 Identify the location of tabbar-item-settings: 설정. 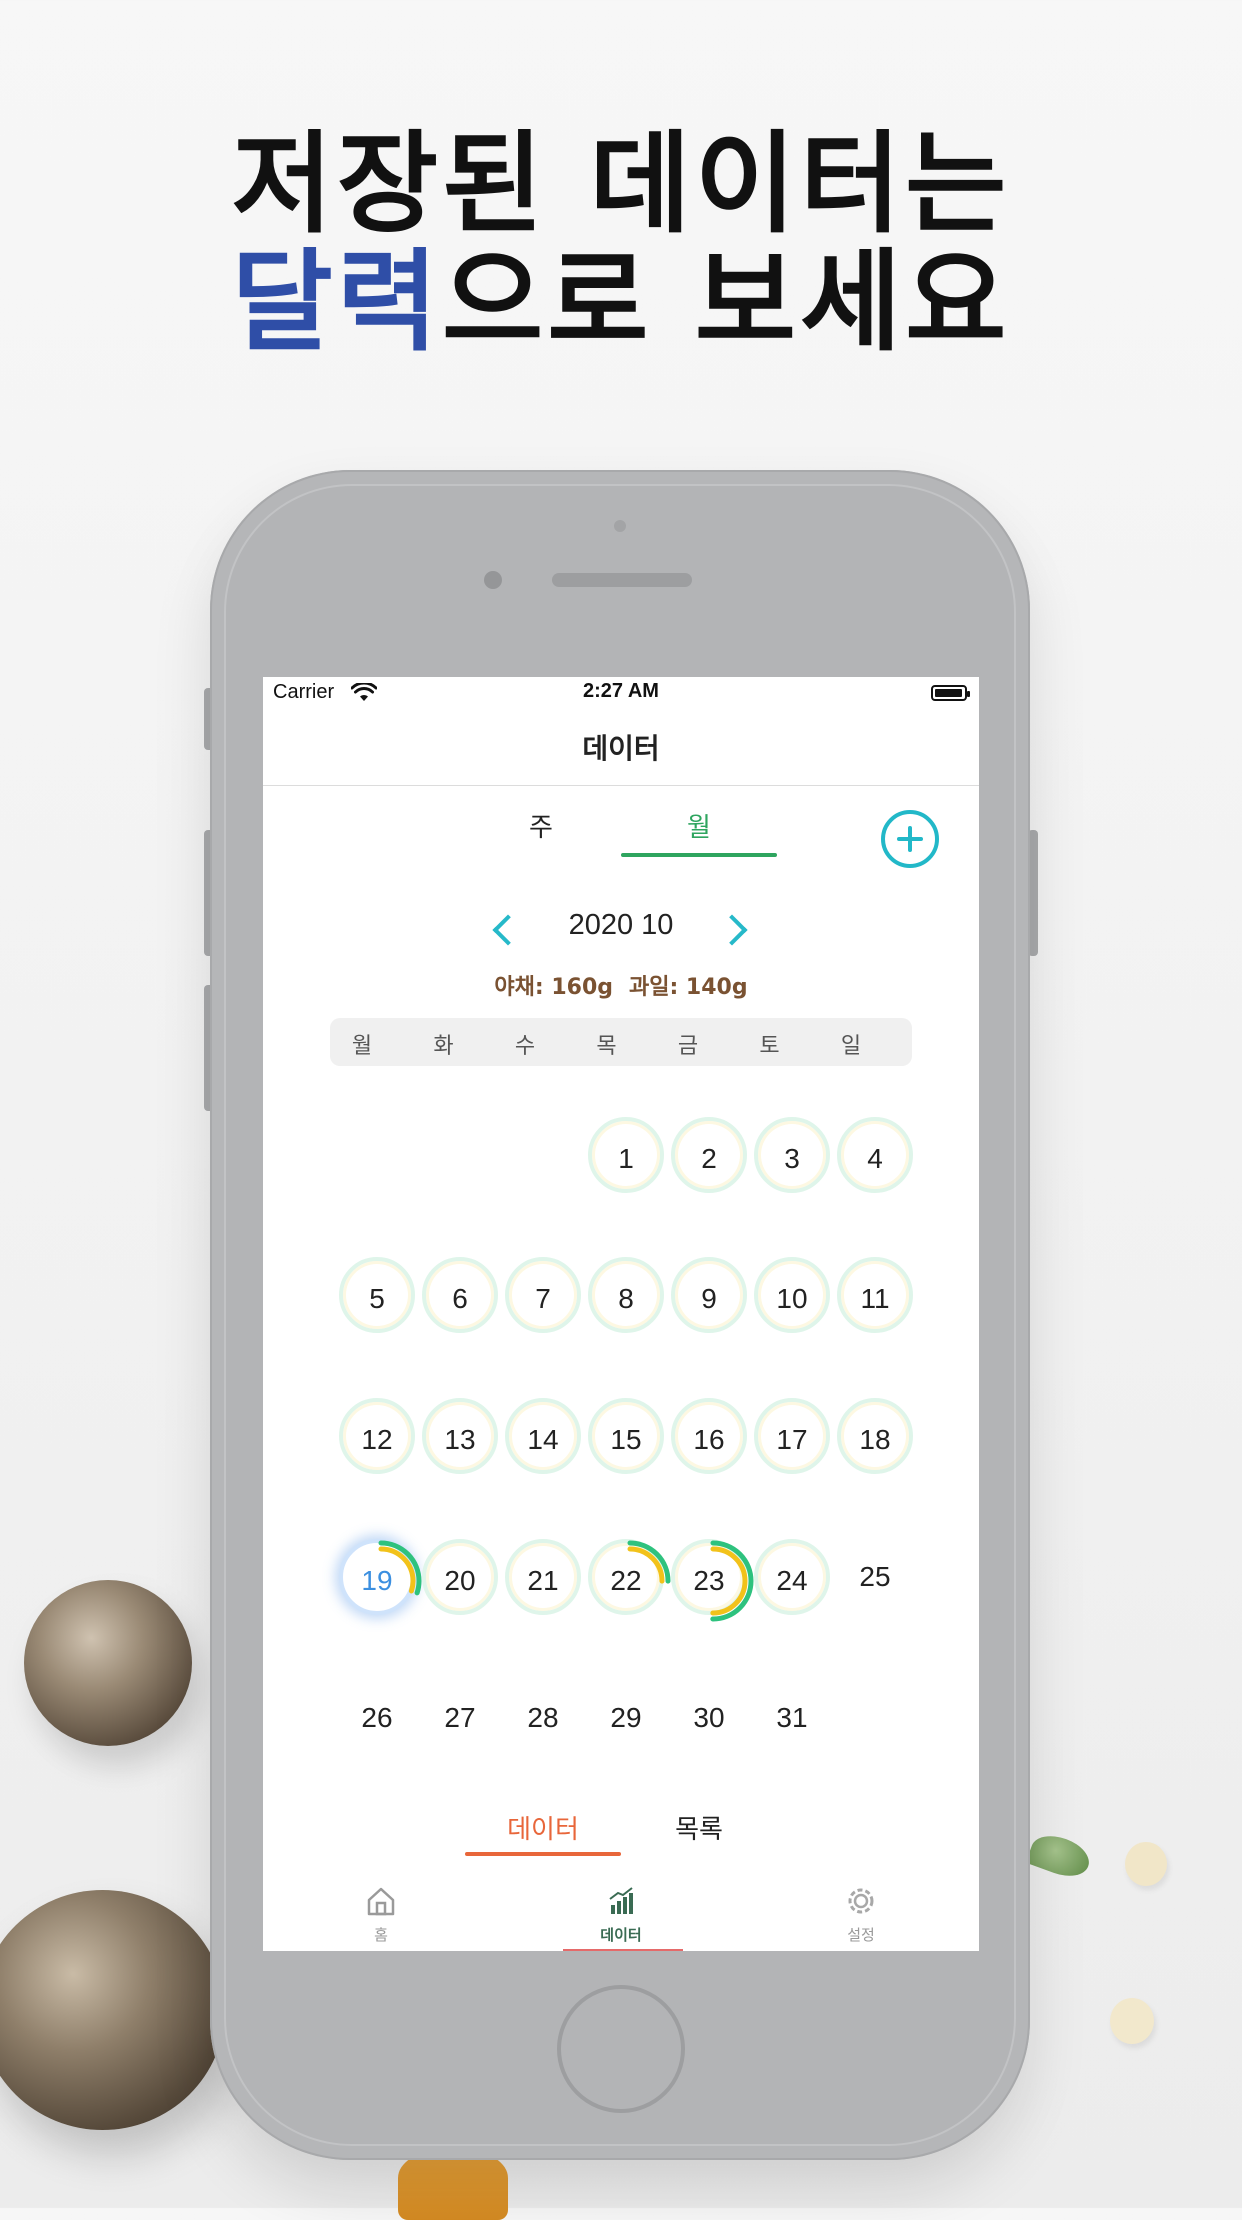
(861, 1914).